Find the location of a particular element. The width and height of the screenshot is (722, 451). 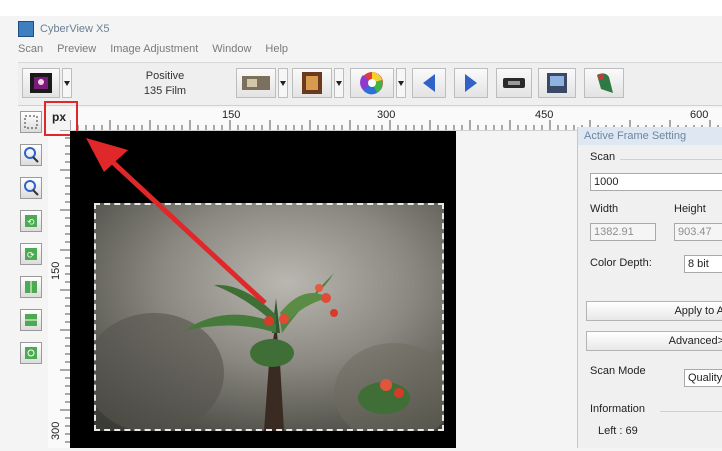

left-coordinate: Left : 69 is located at coordinates (618, 431).